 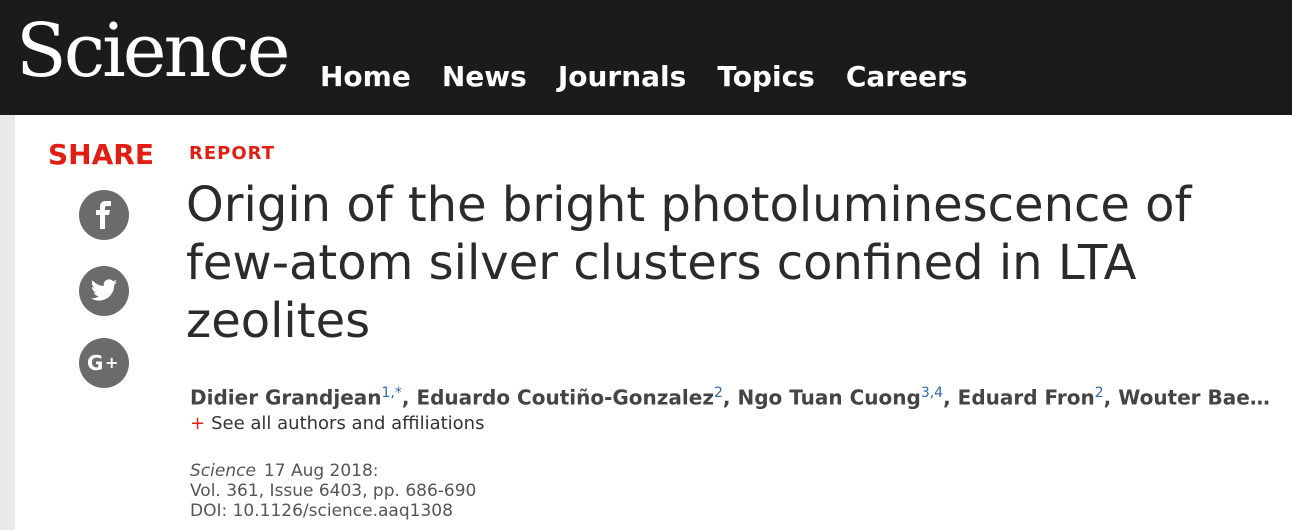 What do you see at coordinates (232, 153) in the screenshot?
I see `article-type-label: REPORT` at bounding box center [232, 153].